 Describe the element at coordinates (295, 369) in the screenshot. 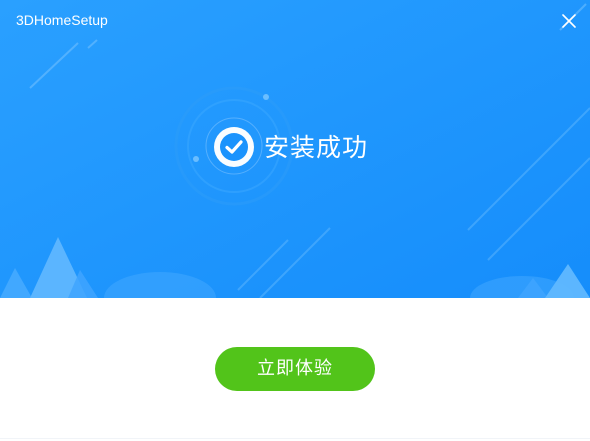

I see `start-experience-button: 立即体验` at that location.